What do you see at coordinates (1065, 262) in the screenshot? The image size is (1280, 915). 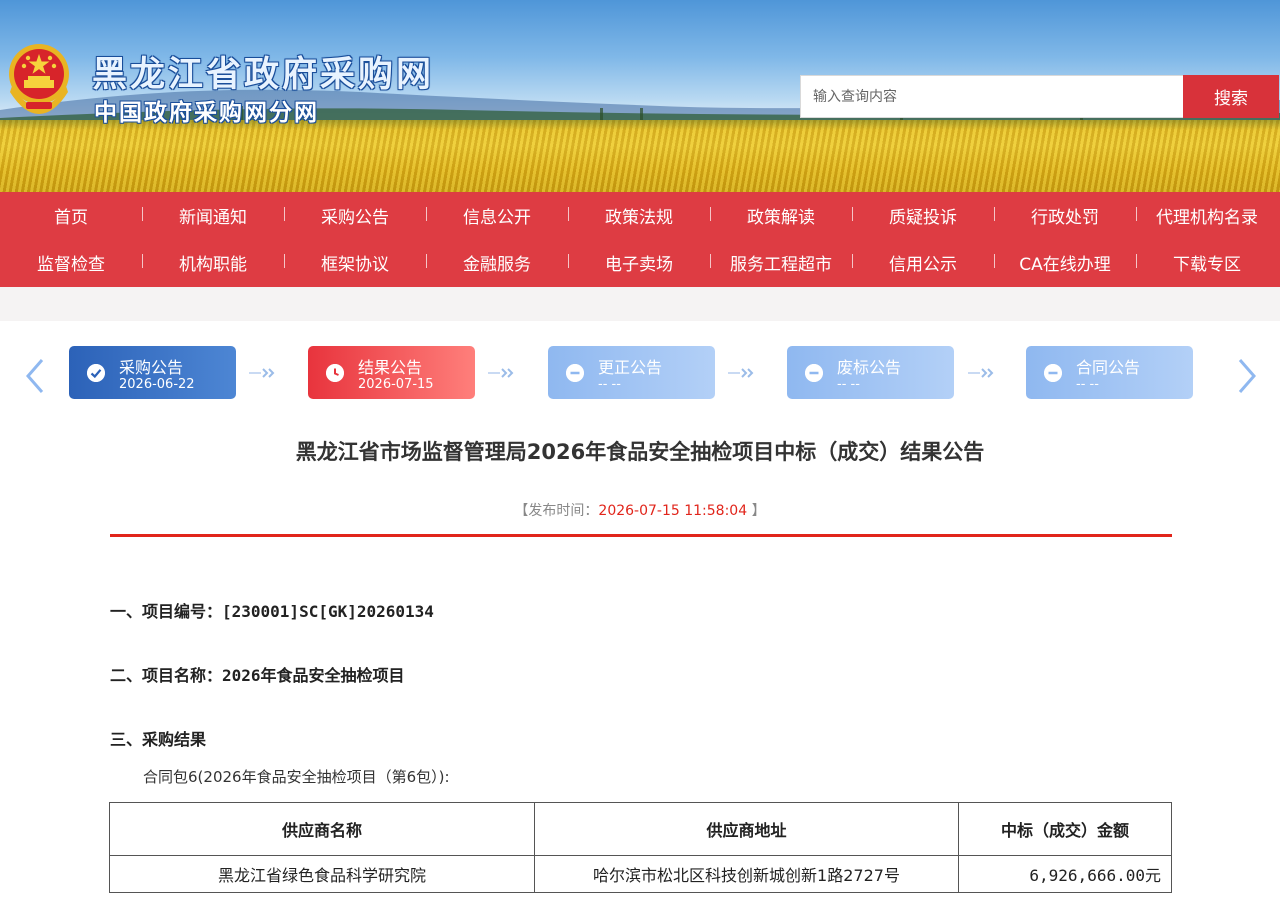 I see `nav-item-ca-online: CA在线办理` at bounding box center [1065, 262].